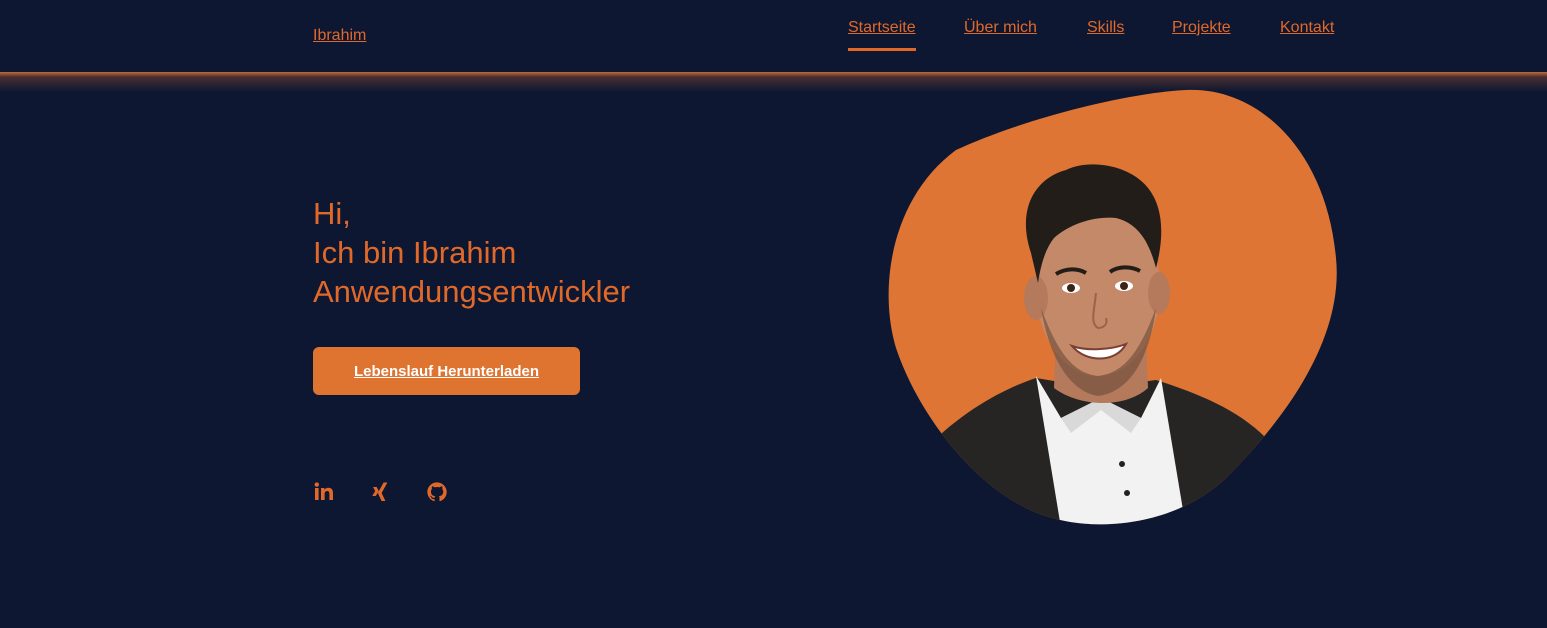 The height and width of the screenshot is (628, 1547). What do you see at coordinates (380, 492) in the screenshot?
I see `xing-icon` at bounding box center [380, 492].